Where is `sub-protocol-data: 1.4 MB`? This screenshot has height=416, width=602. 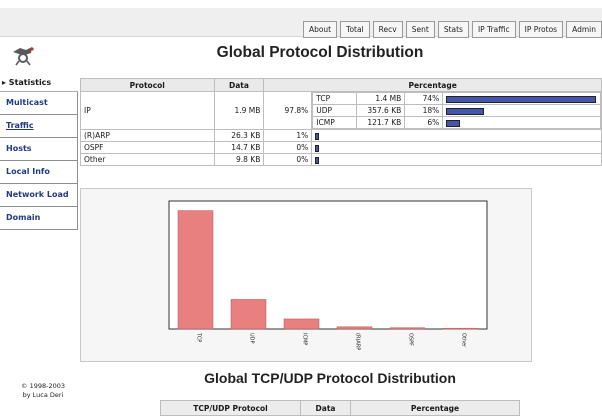
sub-protocol-data: 1.4 MB is located at coordinates (381, 98).